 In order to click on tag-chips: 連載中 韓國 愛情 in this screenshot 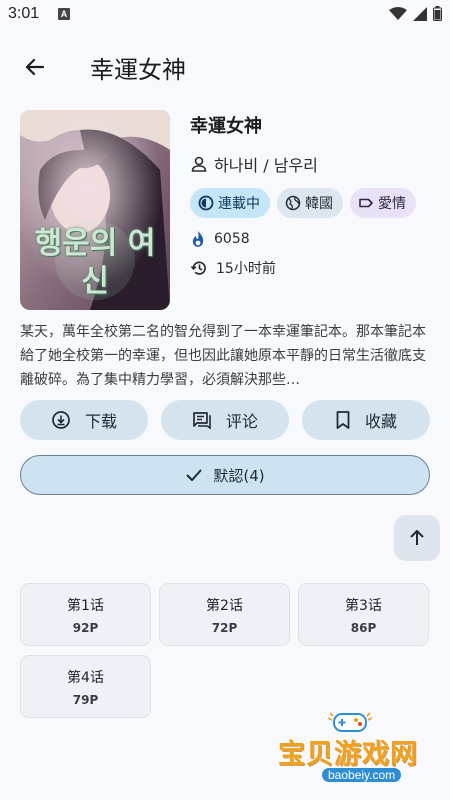, I will do `click(312, 203)`.